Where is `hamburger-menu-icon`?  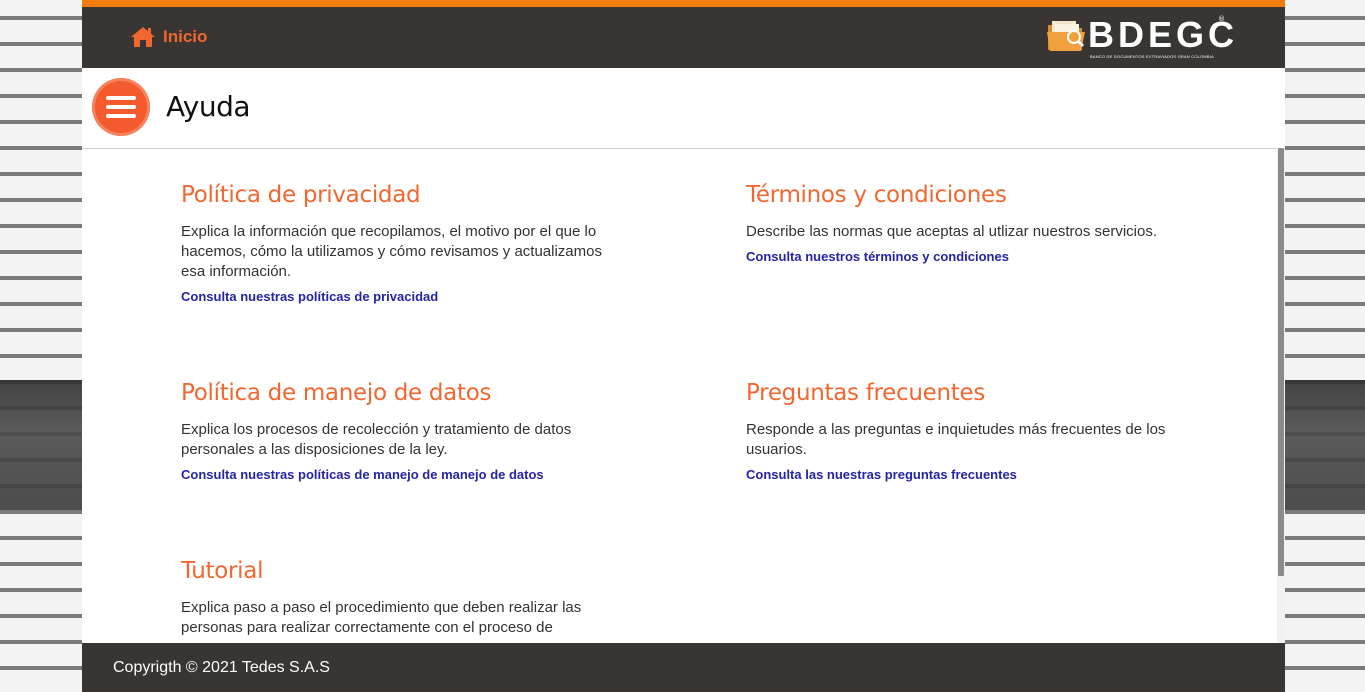 hamburger-menu-icon is located at coordinates (121, 98).